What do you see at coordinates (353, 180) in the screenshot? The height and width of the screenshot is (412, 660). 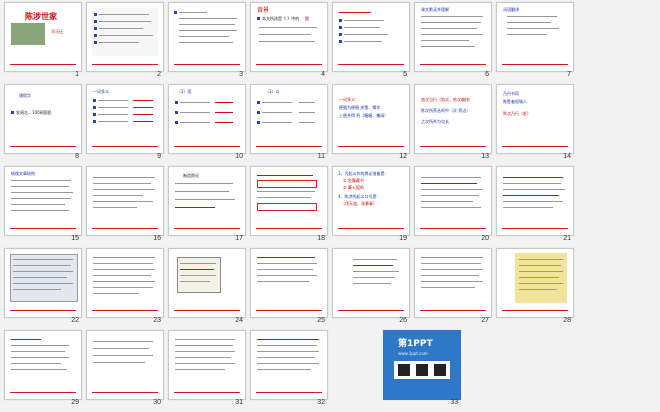 I see `slide-line: ① 鱼腹藏书` at bounding box center [353, 180].